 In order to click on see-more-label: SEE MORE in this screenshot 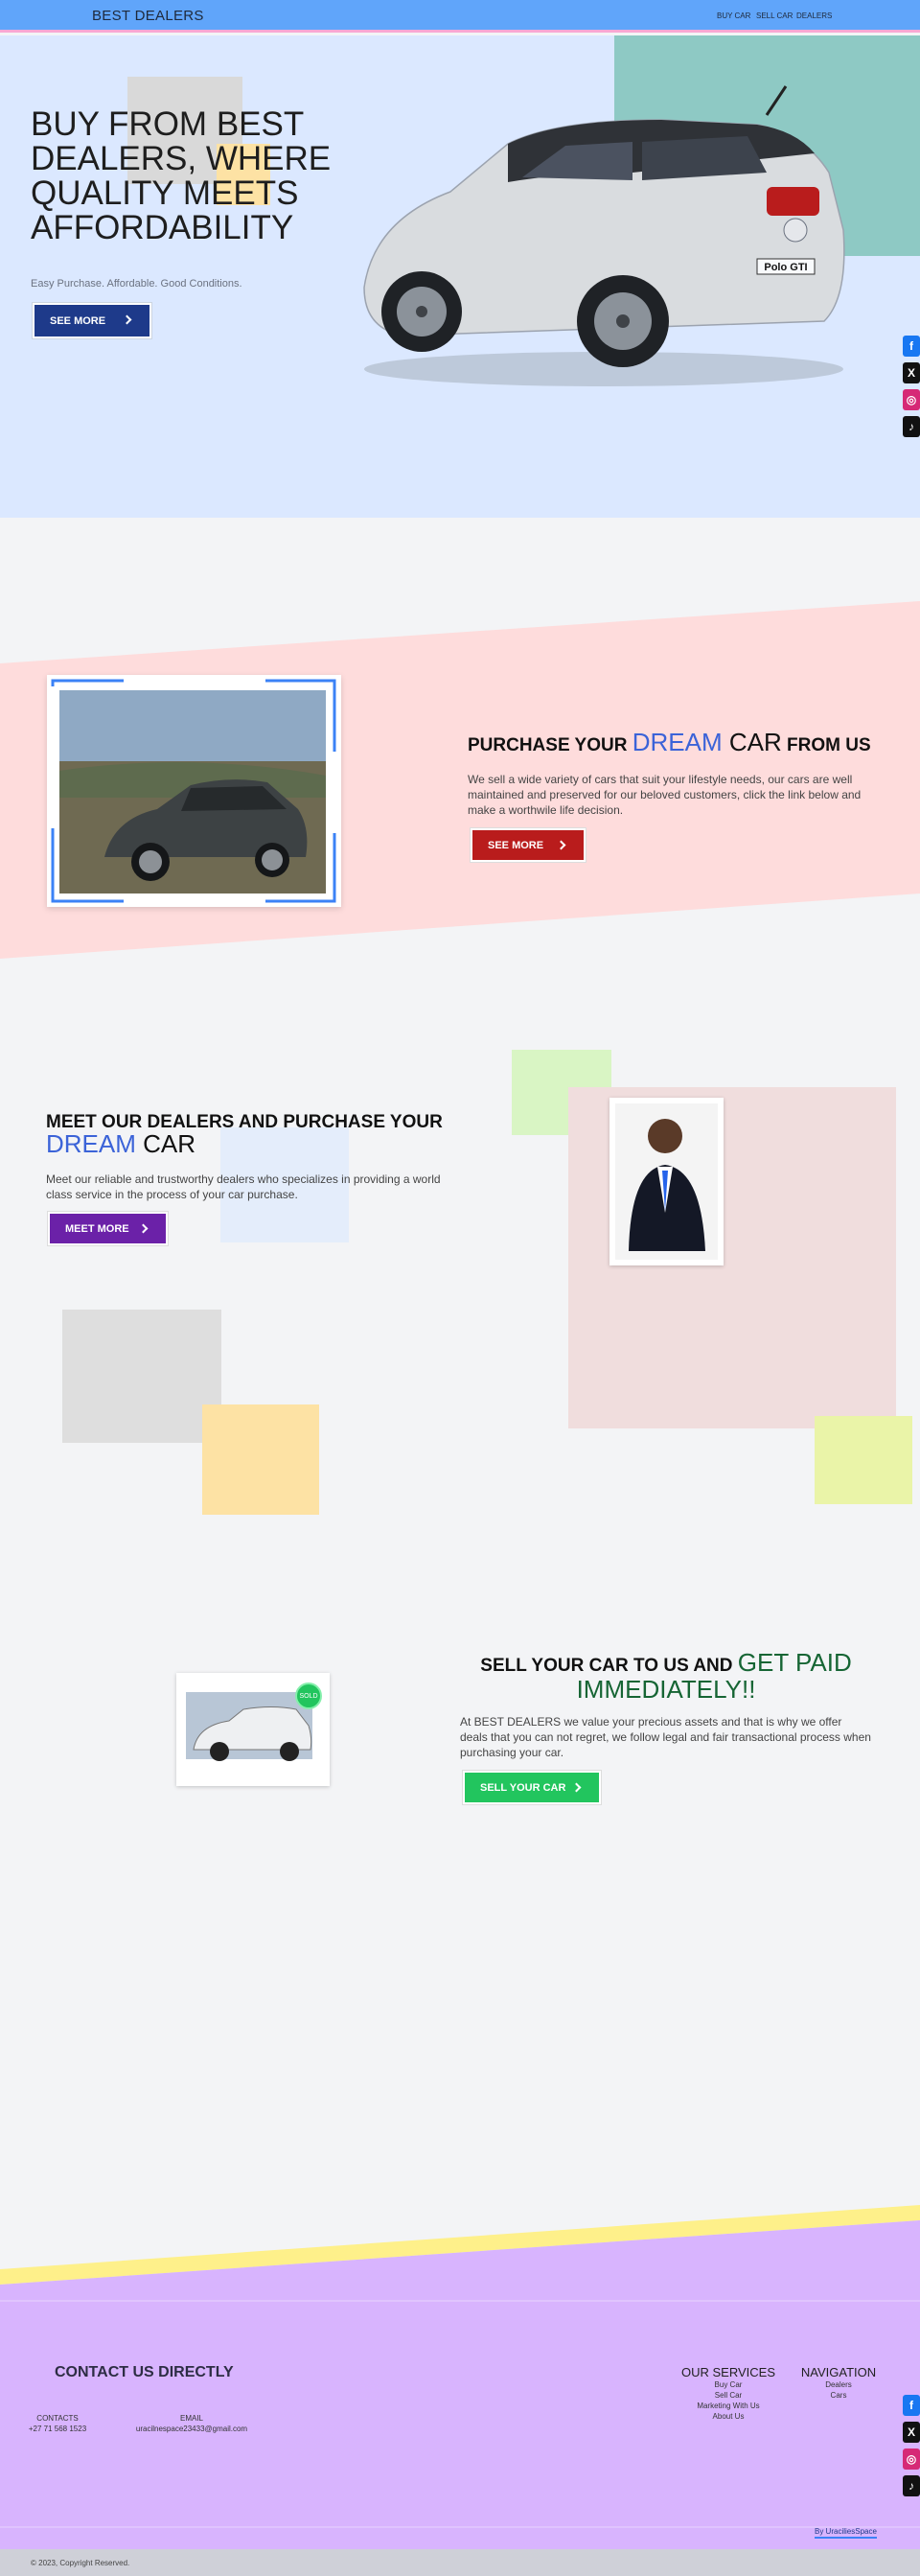, I will do `click(78, 320)`.